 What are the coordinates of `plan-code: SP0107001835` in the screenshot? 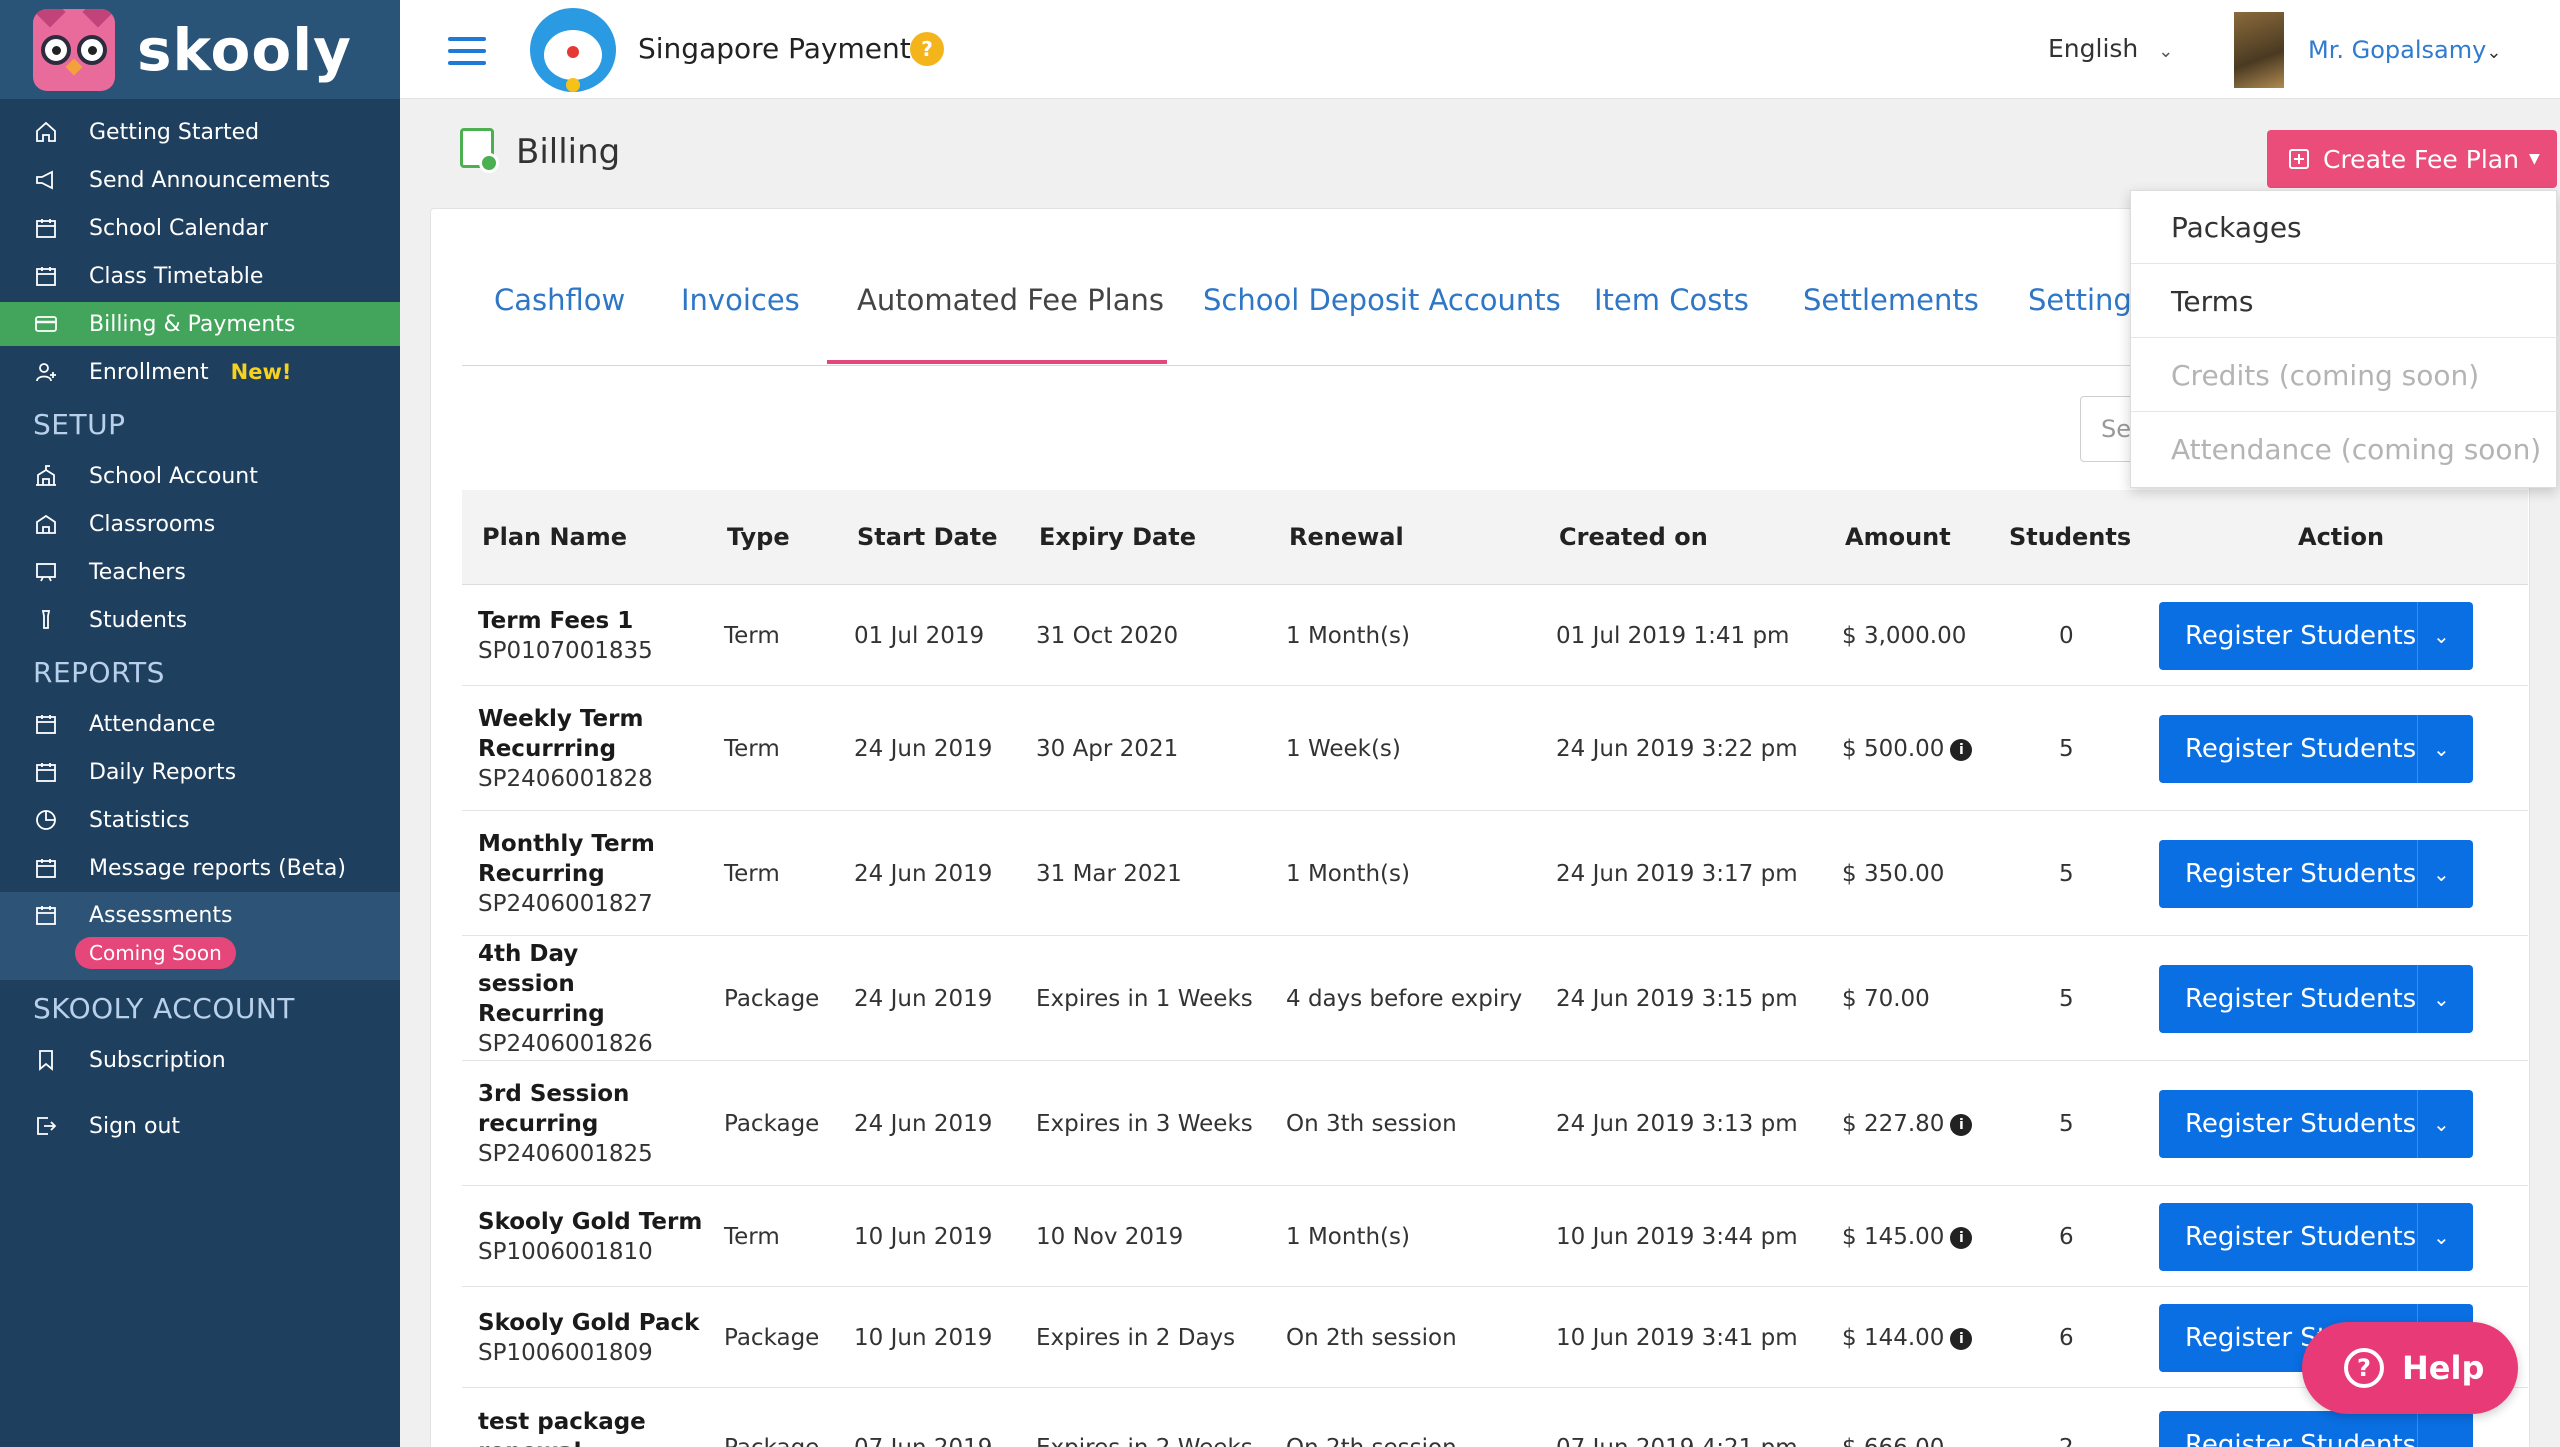 It's located at (565, 650).